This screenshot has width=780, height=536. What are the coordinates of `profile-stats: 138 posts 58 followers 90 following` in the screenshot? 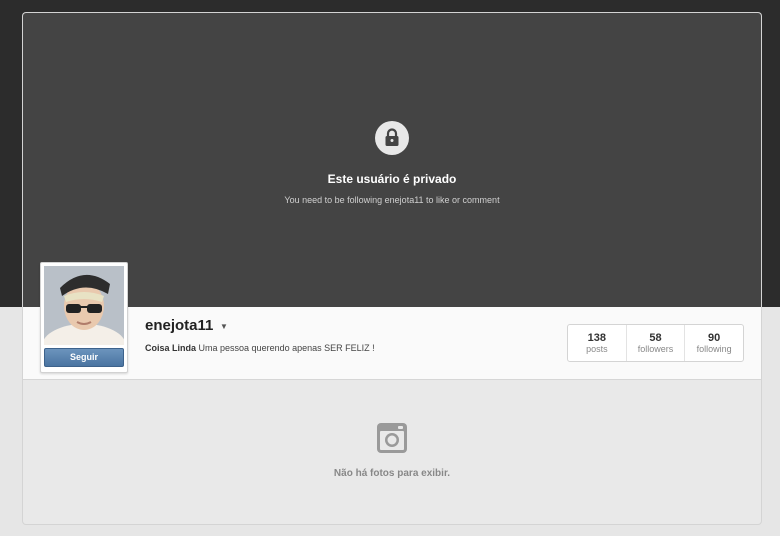 It's located at (655, 343).